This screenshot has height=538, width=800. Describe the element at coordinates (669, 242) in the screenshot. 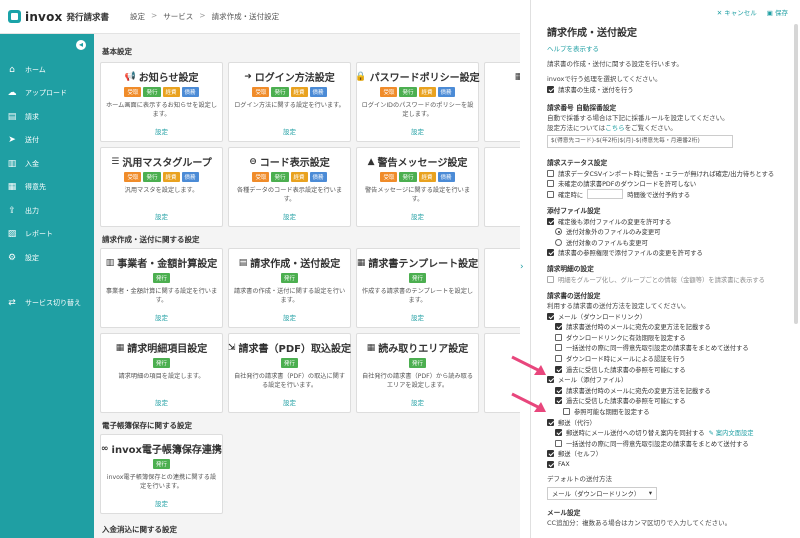

I see `attach-radio-2: 送付対象のファイルも変更可` at that location.